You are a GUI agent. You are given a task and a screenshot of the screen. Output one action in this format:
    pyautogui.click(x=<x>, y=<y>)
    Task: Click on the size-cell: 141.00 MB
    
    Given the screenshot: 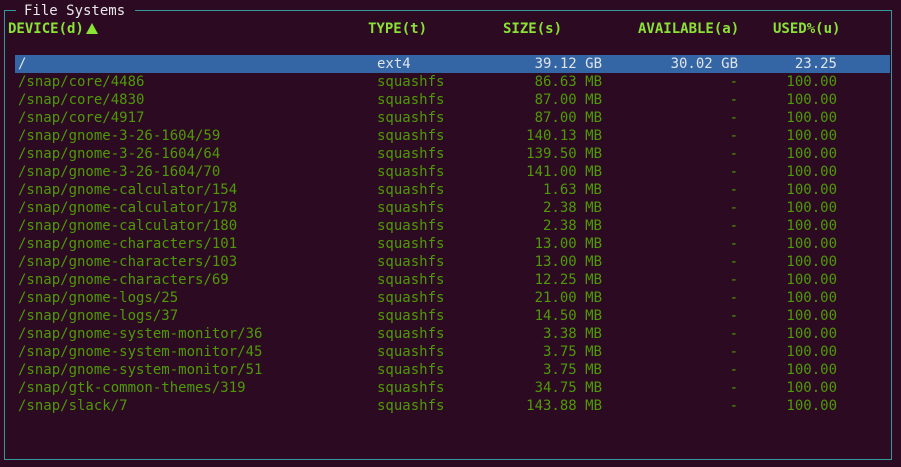 What is the action you would take?
    pyautogui.click(x=564, y=172)
    